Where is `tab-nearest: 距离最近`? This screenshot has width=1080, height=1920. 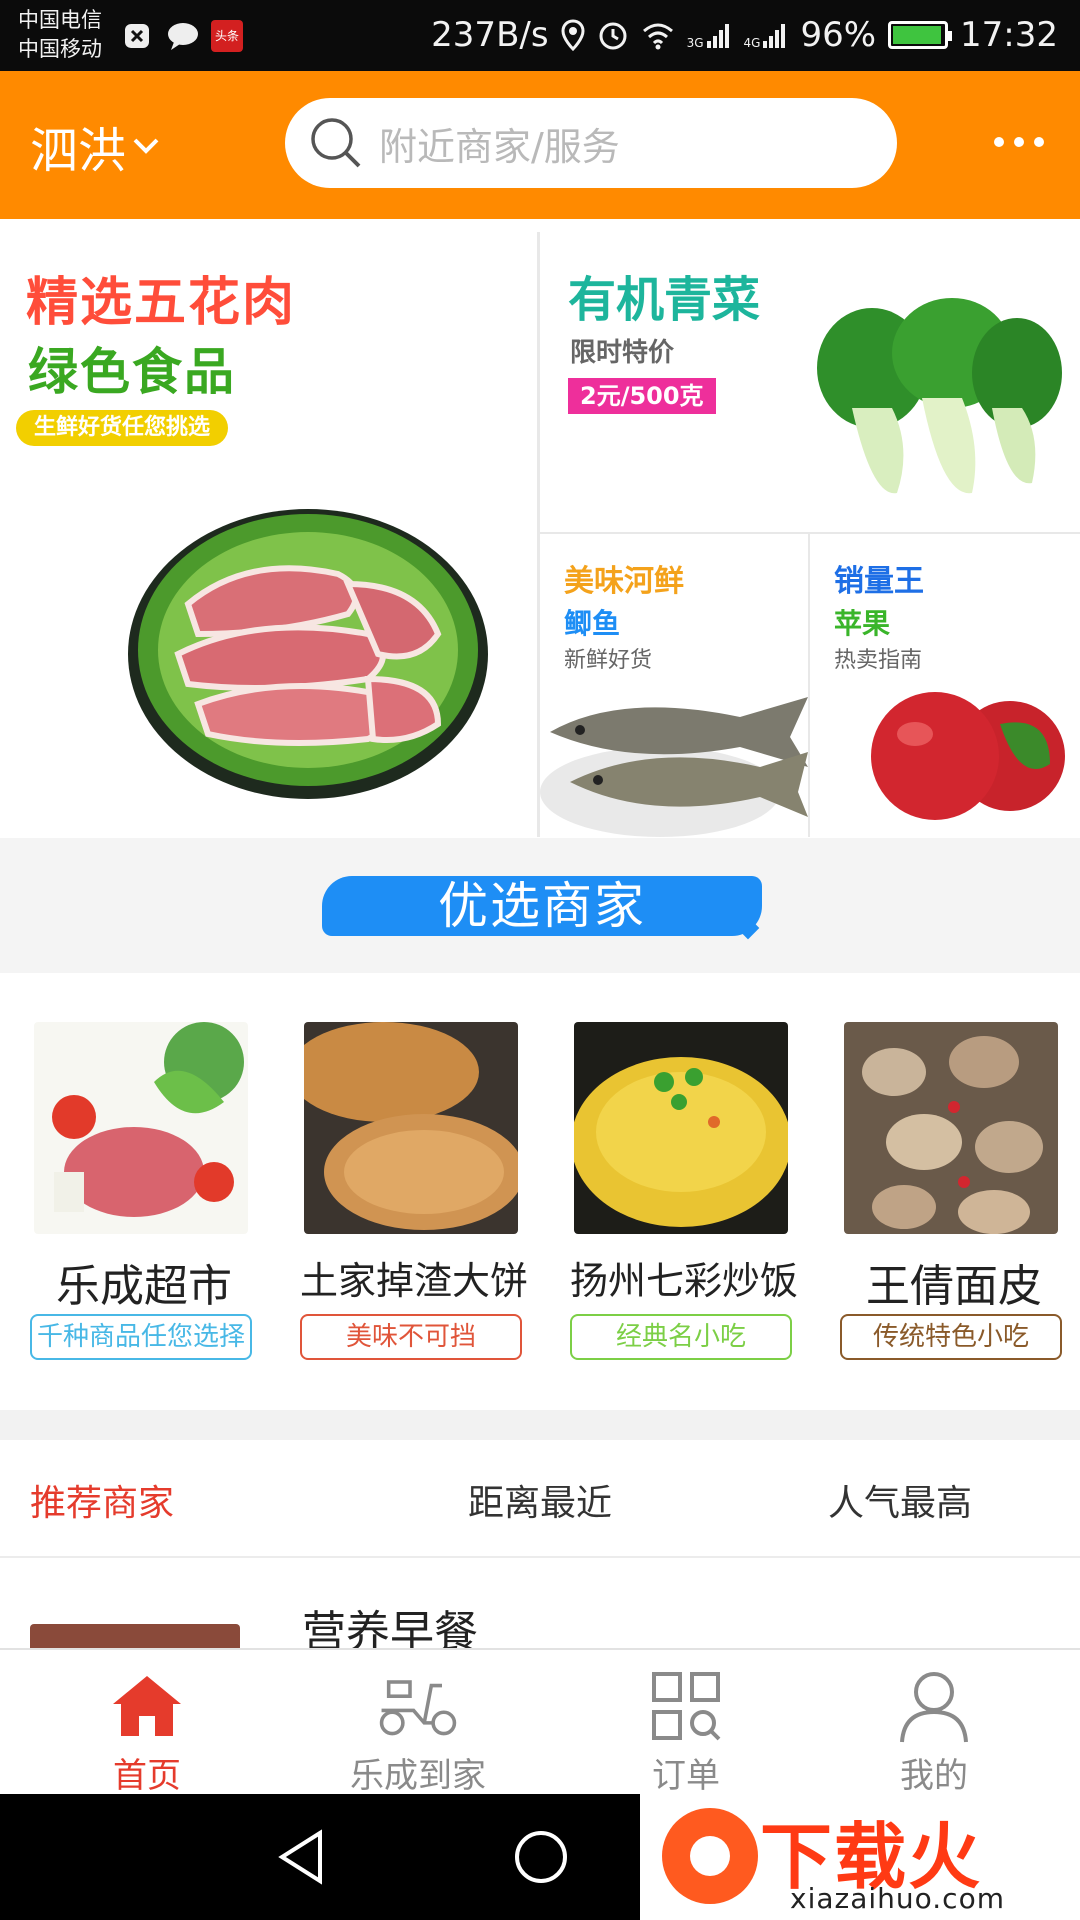
tab-nearest: 距离最近 is located at coordinates (540, 1500).